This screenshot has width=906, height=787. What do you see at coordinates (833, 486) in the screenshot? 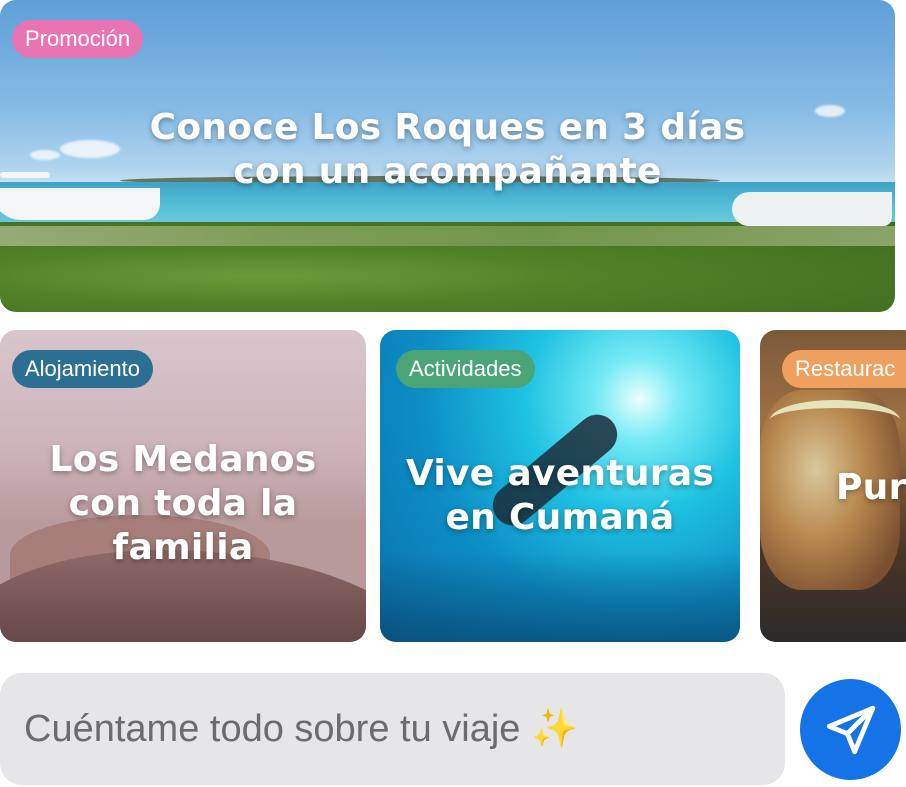
I see `card-restaurantes: Restaurac Pur` at bounding box center [833, 486].